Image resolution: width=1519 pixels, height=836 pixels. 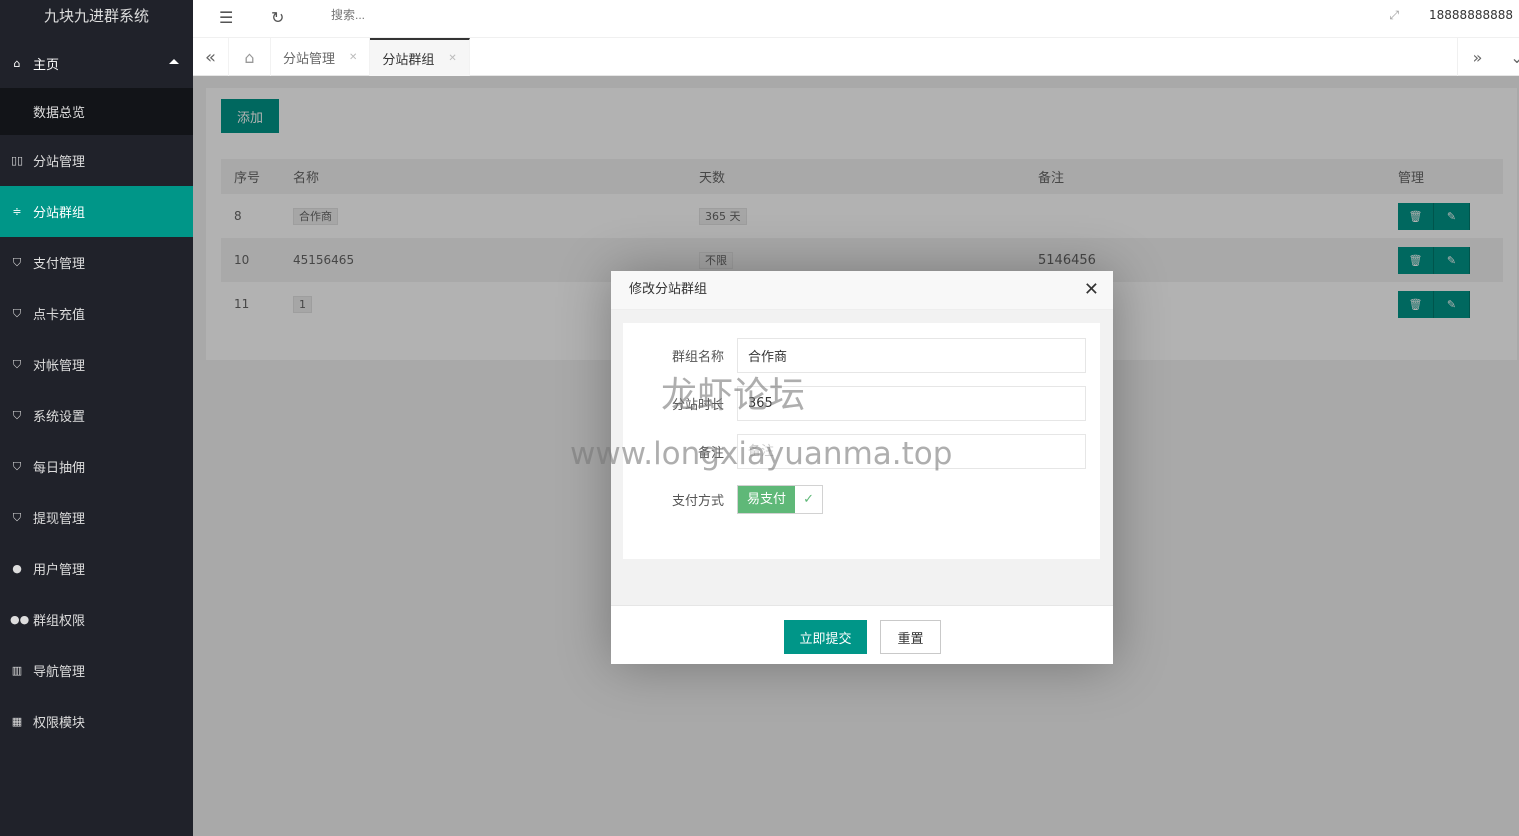 I want to click on submit-button: 立即提交, so click(x=825, y=637).